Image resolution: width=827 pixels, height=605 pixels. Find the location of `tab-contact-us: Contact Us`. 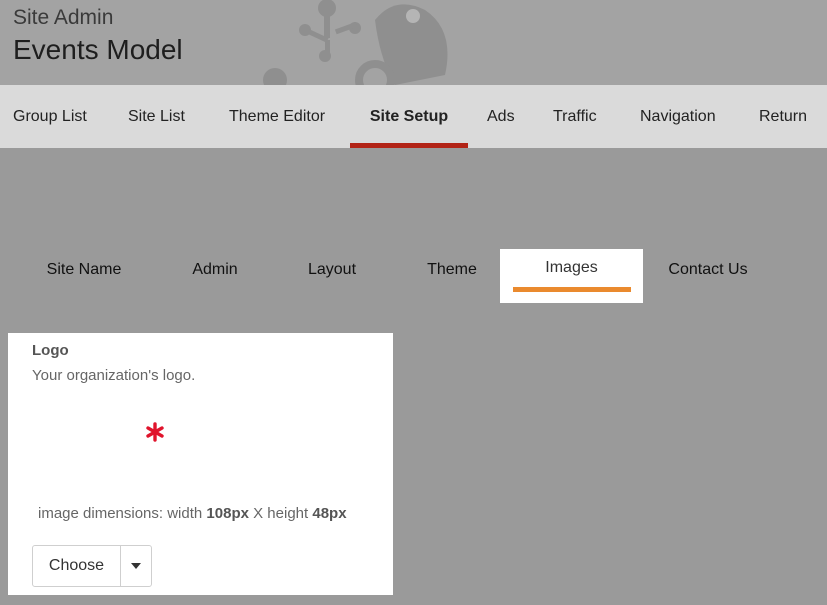

tab-contact-us: Contact Us is located at coordinates (708, 276).